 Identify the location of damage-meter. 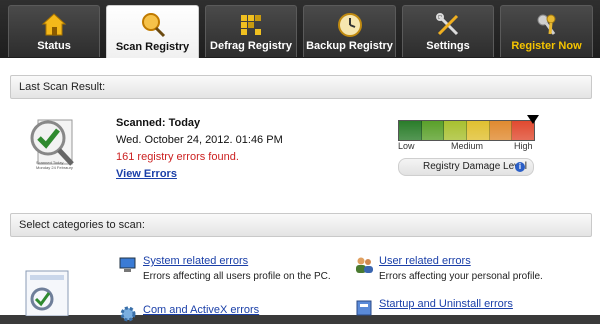
(466, 130).